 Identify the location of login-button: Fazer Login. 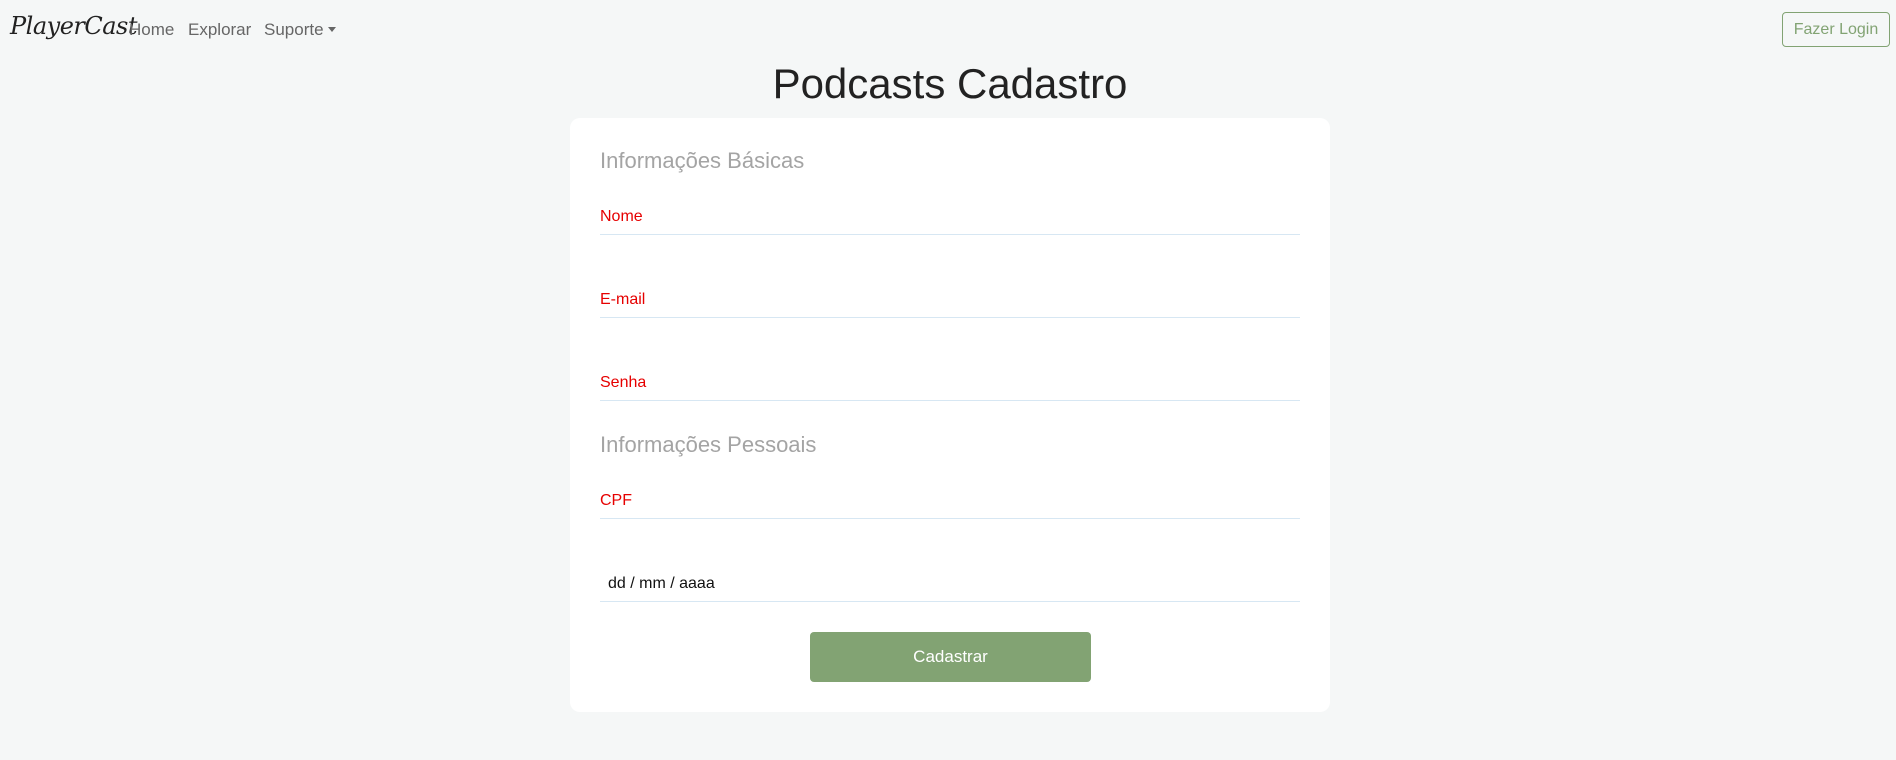
(1836, 29).